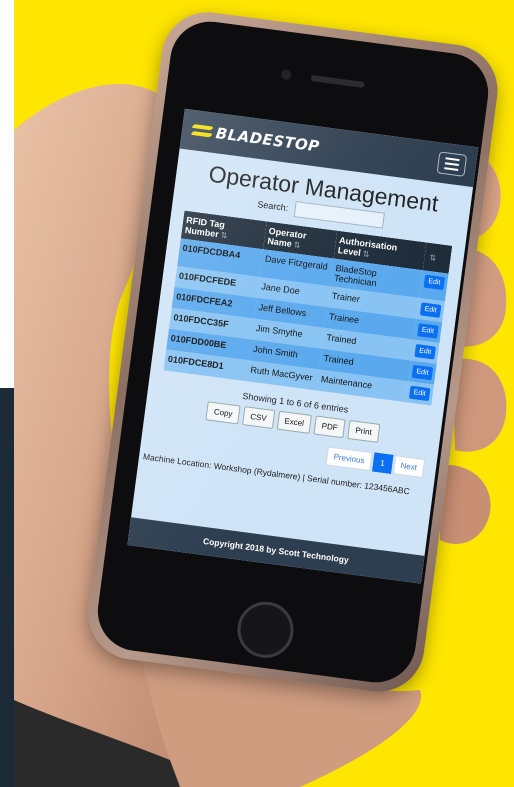 The height and width of the screenshot is (787, 514). What do you see at coordinates (258, 417) in the screenshot?
I see `csv-button: CSV` at bounding box center [258, 417].